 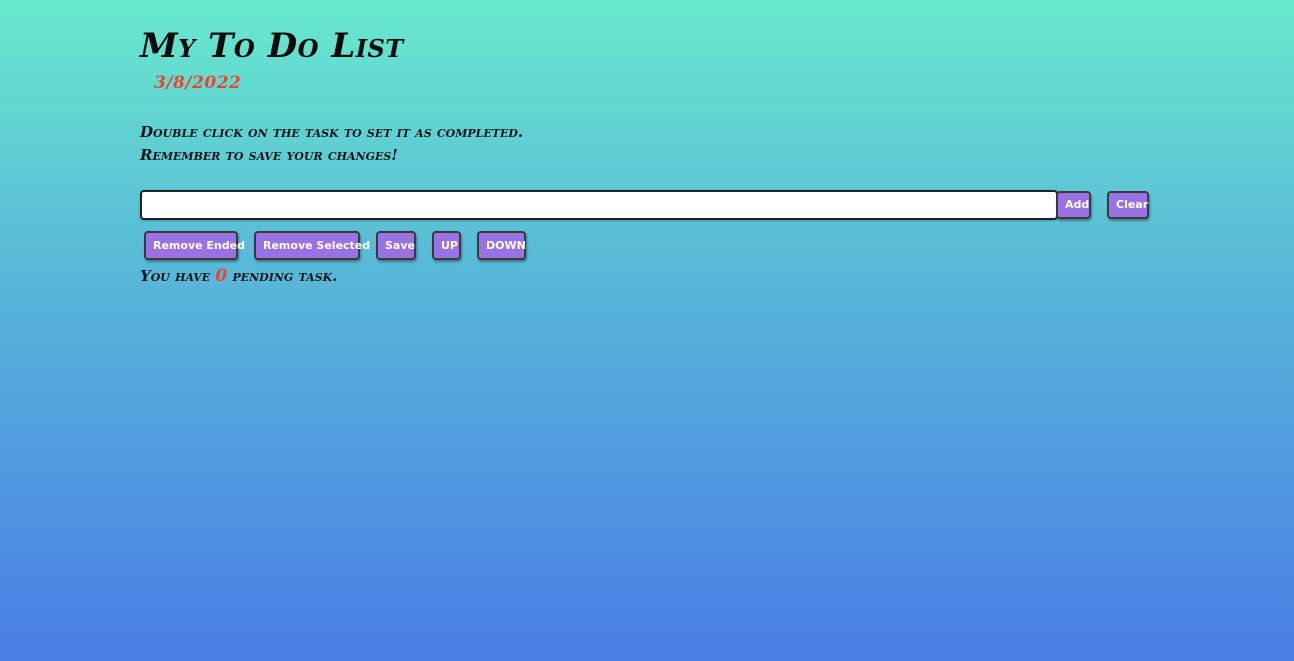 I want to click on pending-count: 0, so click(x=221, y=276).